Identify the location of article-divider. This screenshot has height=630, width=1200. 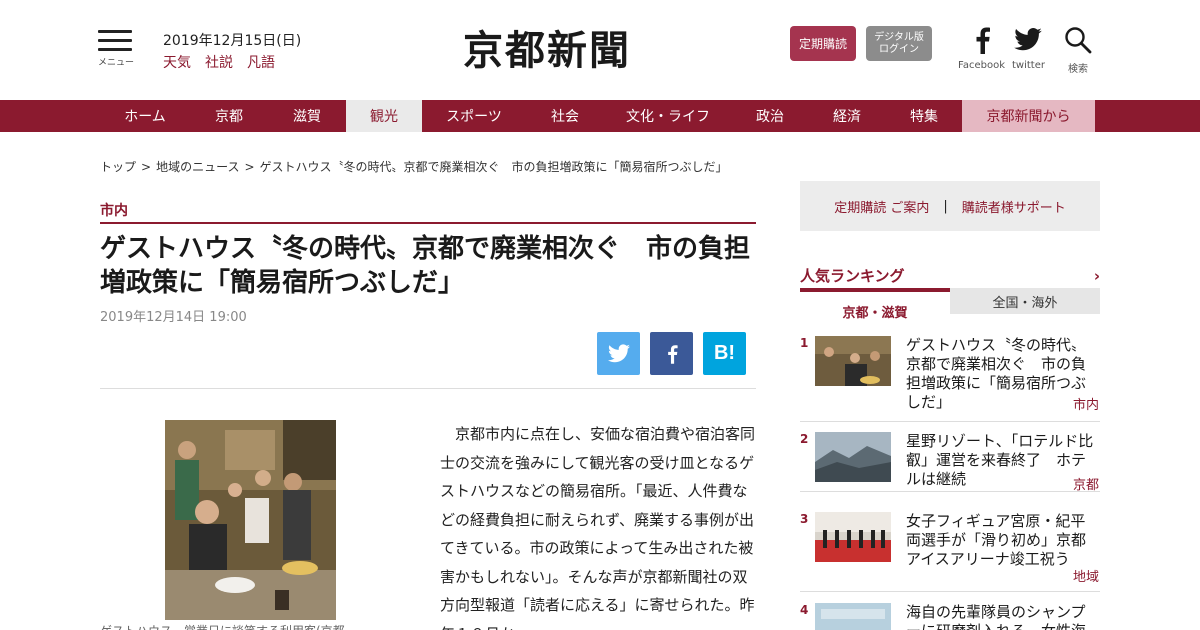
(428, 388).